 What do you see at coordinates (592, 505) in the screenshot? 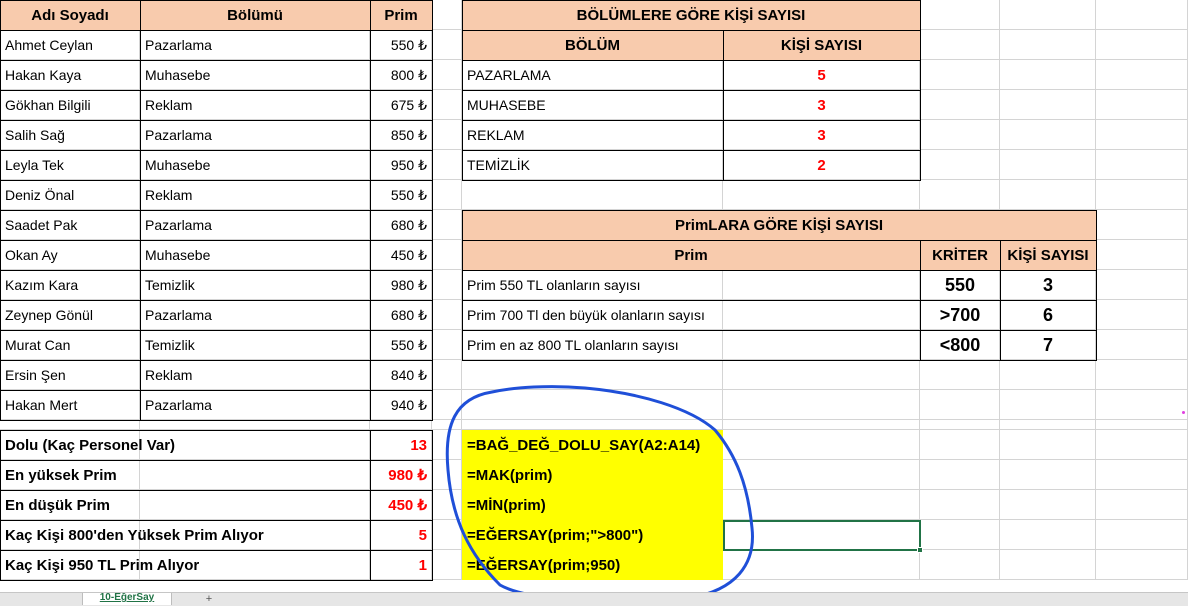
I see `formula-cell: =MİN(prim)` at bounding box center [592, 505].